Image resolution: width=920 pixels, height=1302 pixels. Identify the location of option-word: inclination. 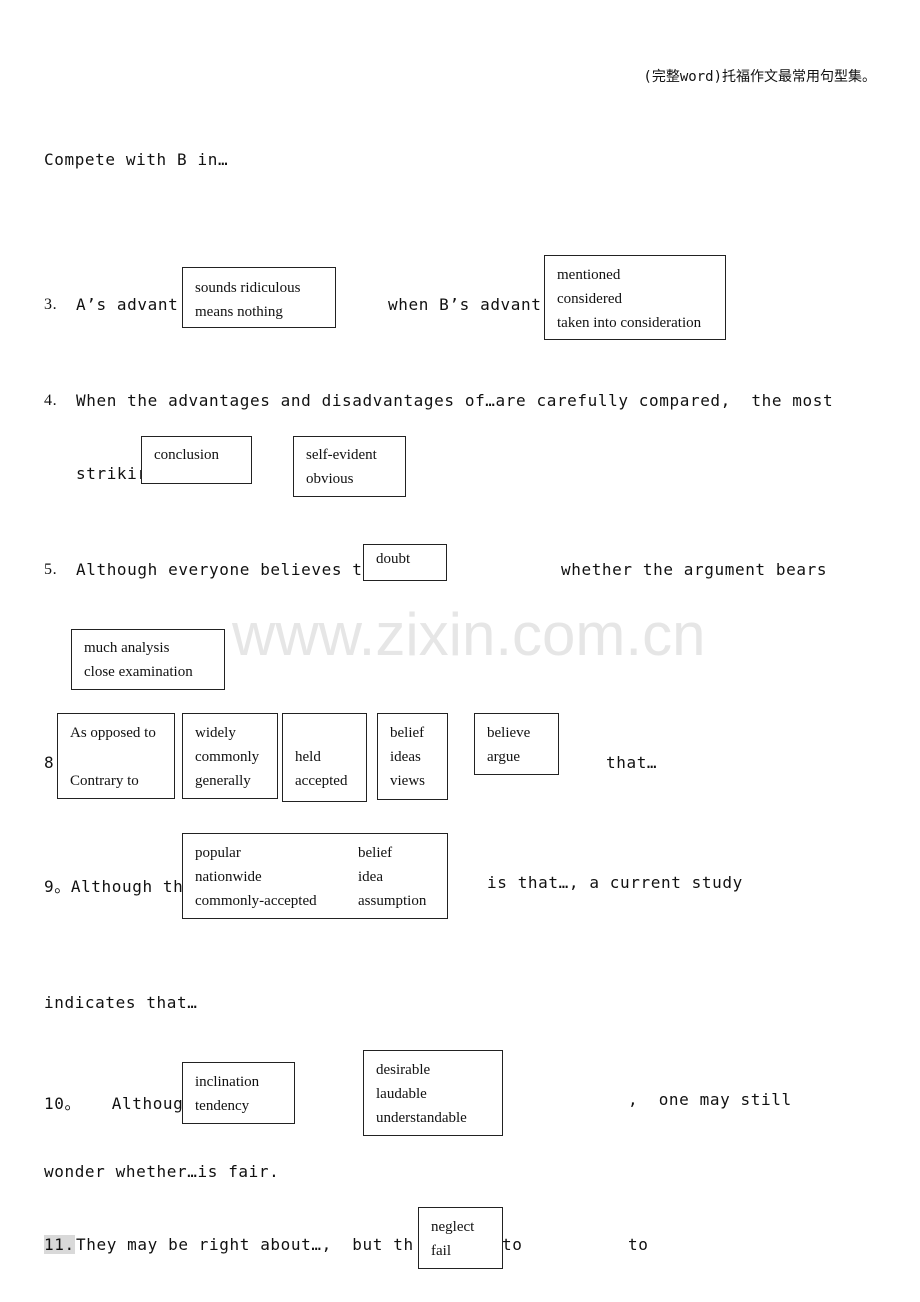
(227, 1082).